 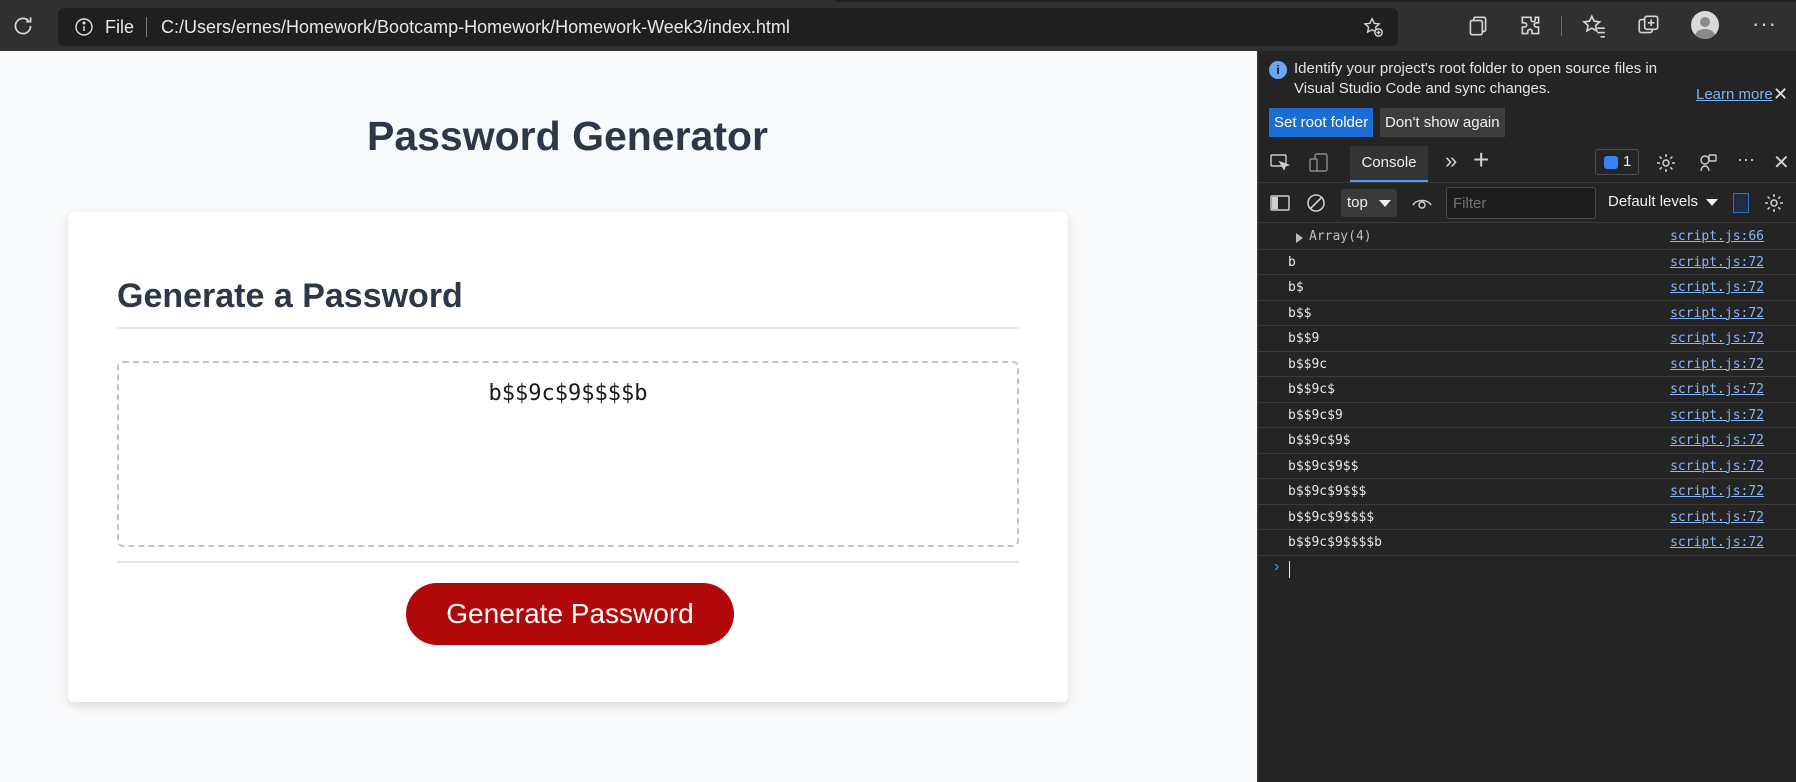 What do you see at coordinates (1335, 542) in the screenshot?
I see `console-message: b$$9c$9$$$$b` at bounding box center [1335, 542].